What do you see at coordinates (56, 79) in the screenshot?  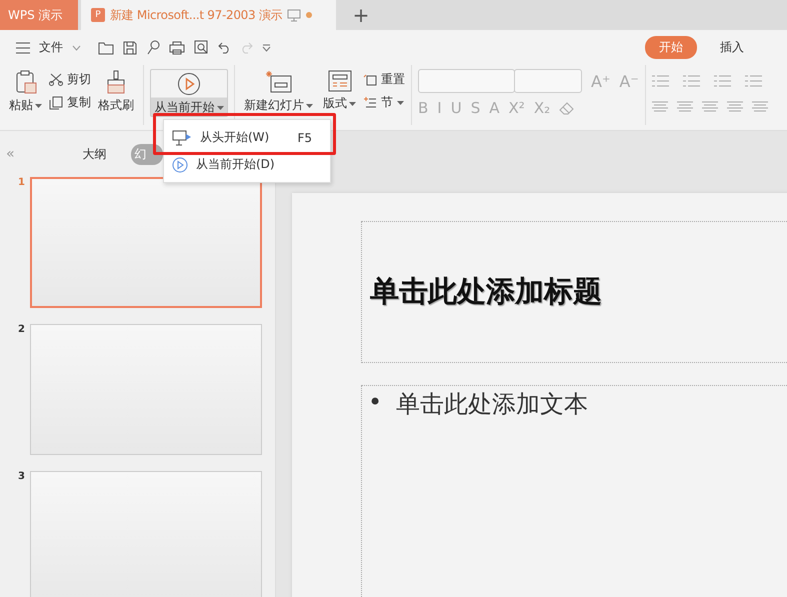 I see `scissors-icon` at bounding box center [56, 79].